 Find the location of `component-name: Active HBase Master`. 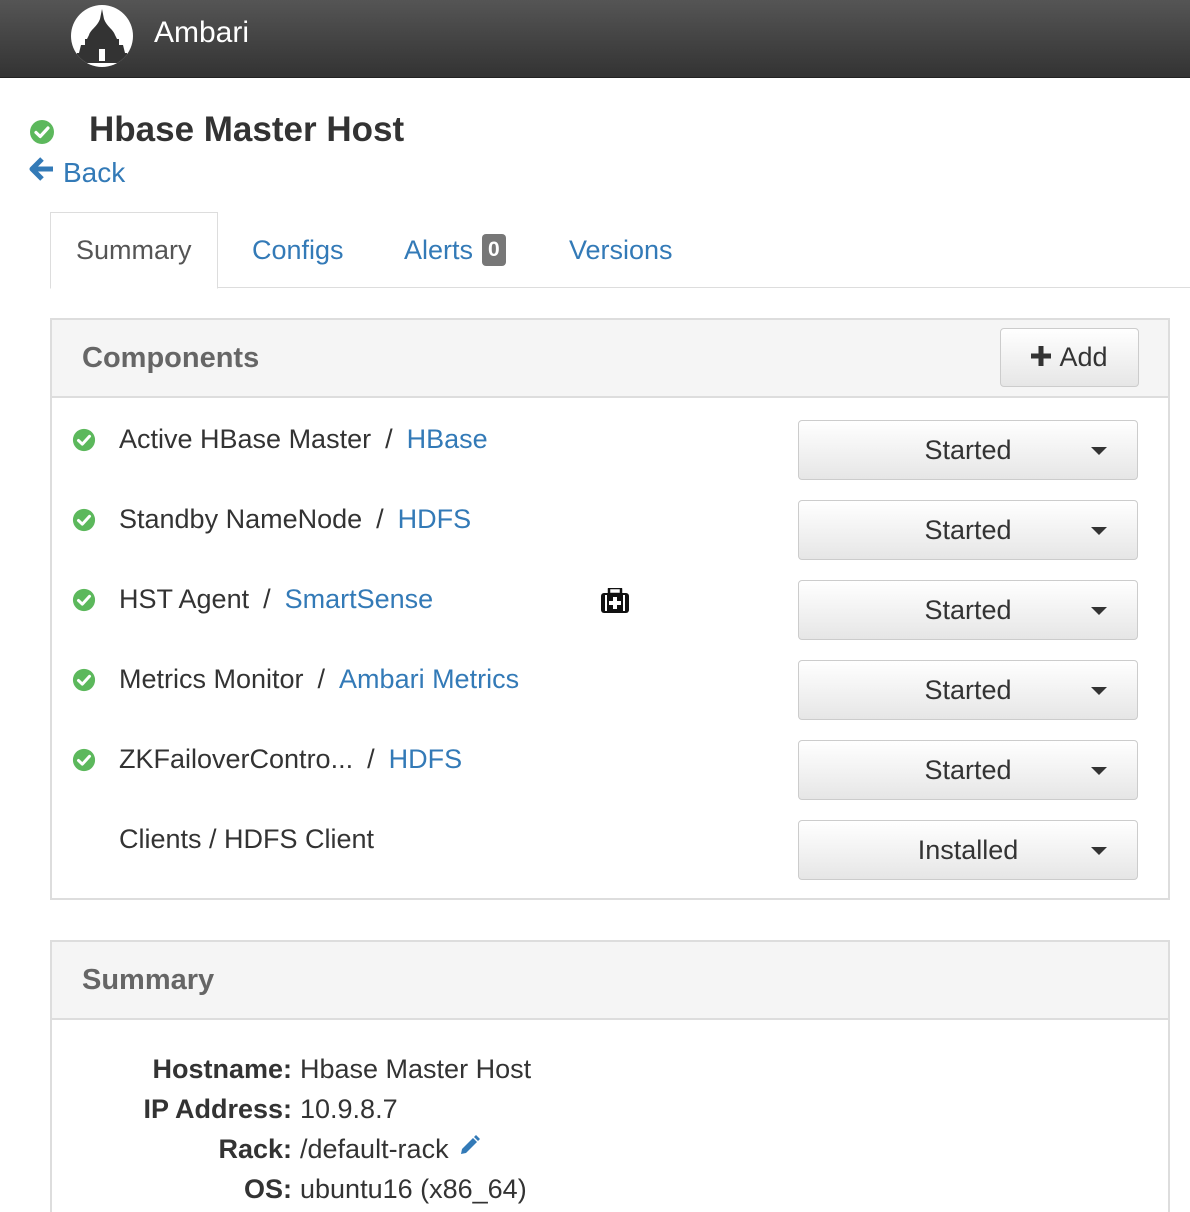

component-name: Active HBase Master is located at coordinates (245, 439).